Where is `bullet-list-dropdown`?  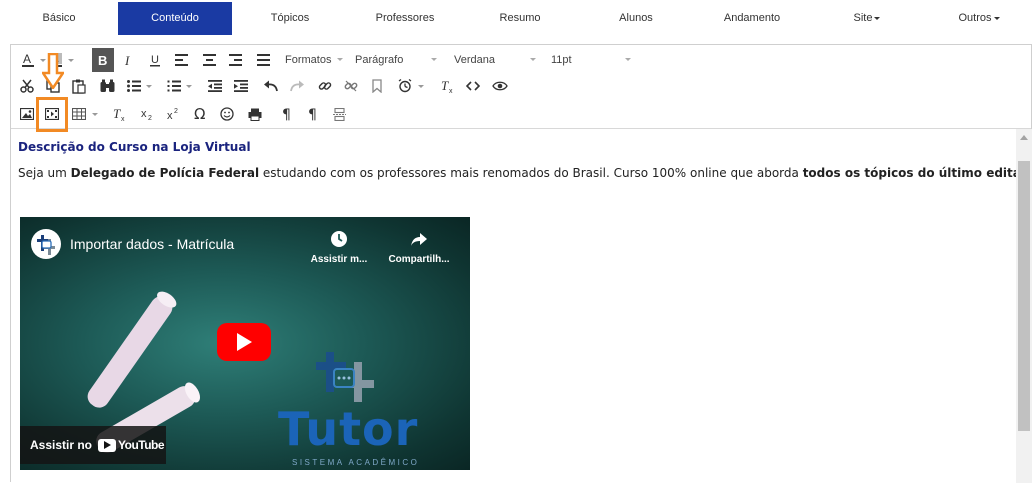
bullet-list-dropdown is located at coordinates (147, 86).